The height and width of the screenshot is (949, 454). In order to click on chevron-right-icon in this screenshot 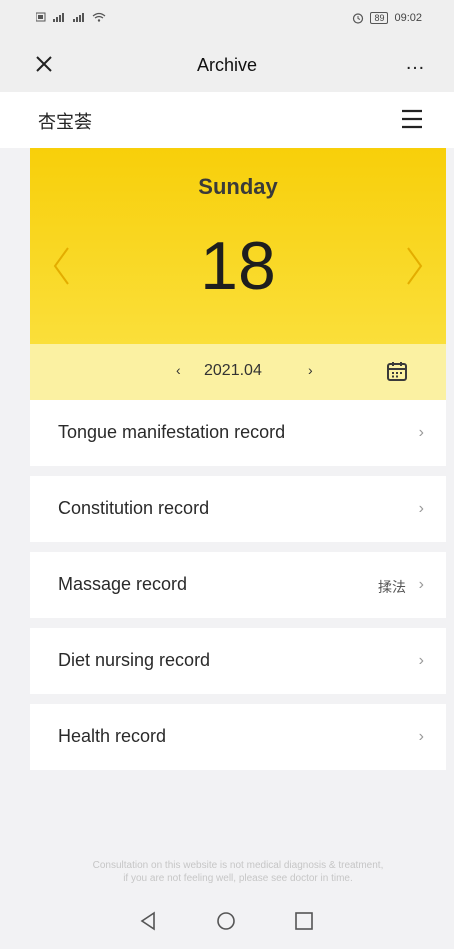, I will do `click(415, 266)`.